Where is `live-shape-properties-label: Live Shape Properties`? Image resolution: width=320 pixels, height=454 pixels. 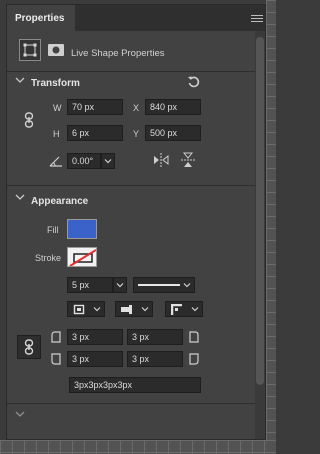 live-shape-properties-label: Live Shape Properties is located at coordinates (118, 53).